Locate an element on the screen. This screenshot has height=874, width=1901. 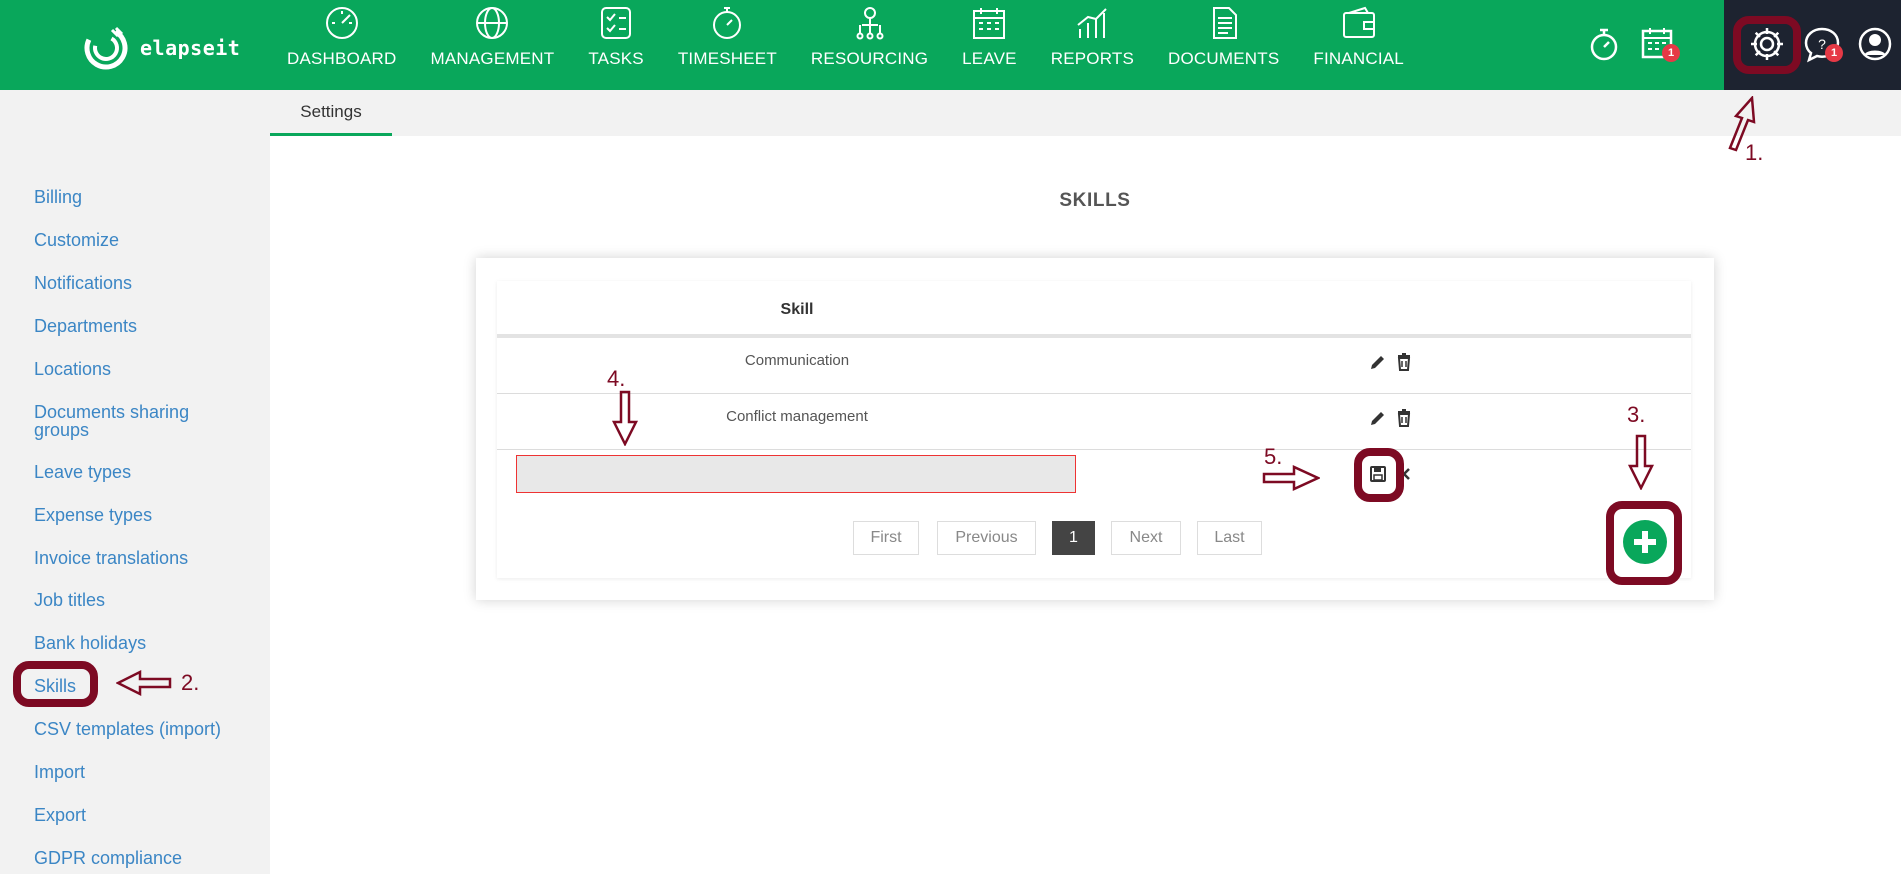
annotation-step-2: 2. is located at coordinates (190, 682).